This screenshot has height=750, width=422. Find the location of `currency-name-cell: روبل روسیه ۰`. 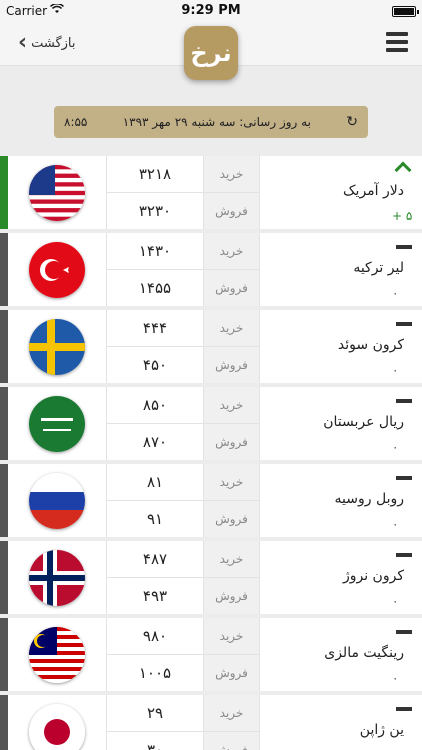

currency-name-cell: روبل روسیه ۰ is located at coordinates (341, 500).